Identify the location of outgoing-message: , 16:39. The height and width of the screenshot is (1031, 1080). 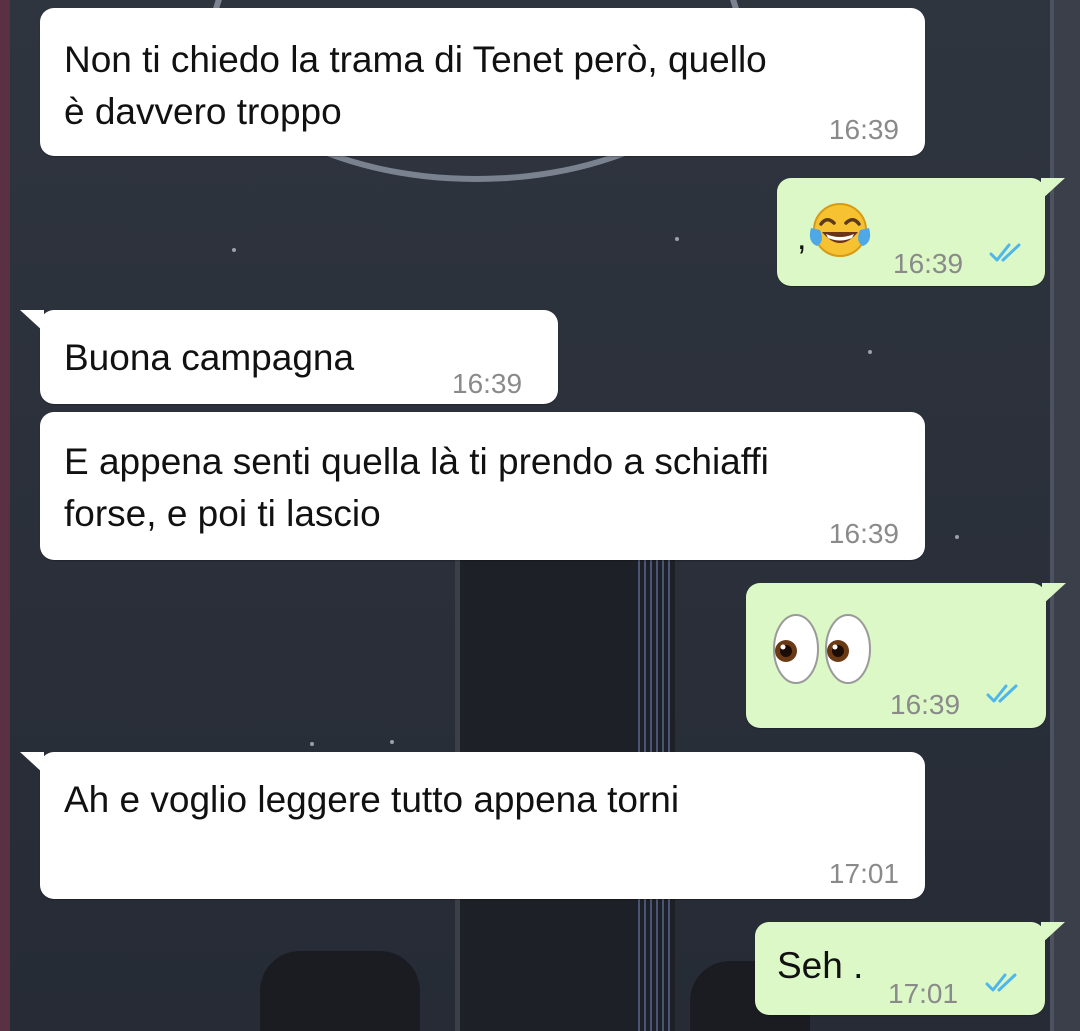
(921, 232).